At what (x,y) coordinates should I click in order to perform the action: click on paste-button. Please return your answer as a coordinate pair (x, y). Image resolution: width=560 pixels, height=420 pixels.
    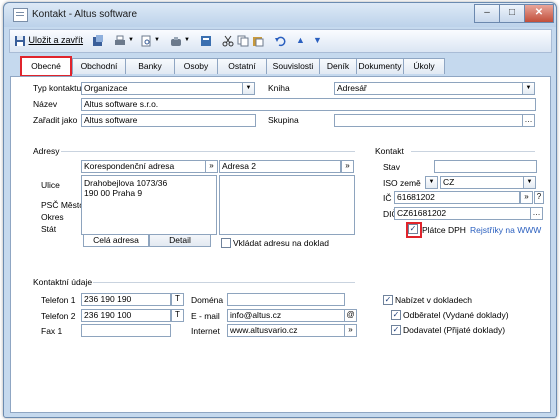
    Looking at the image, I should click on (258, 40).